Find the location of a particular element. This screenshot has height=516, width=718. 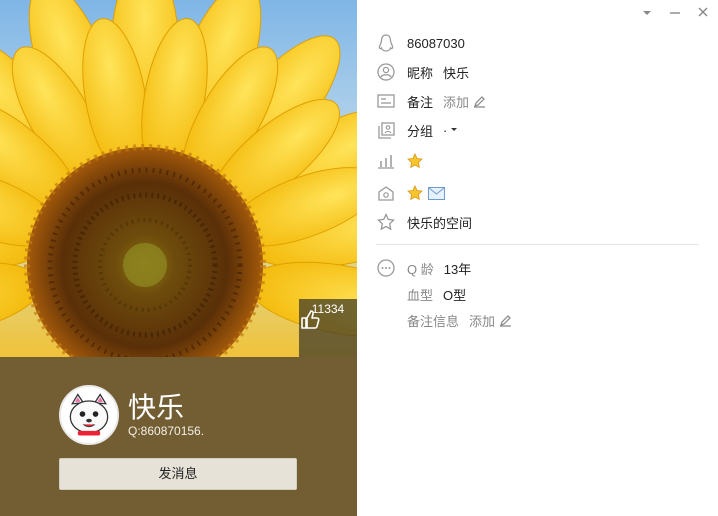

nickname-value: 快乐 is located at coordinates (456, 73).